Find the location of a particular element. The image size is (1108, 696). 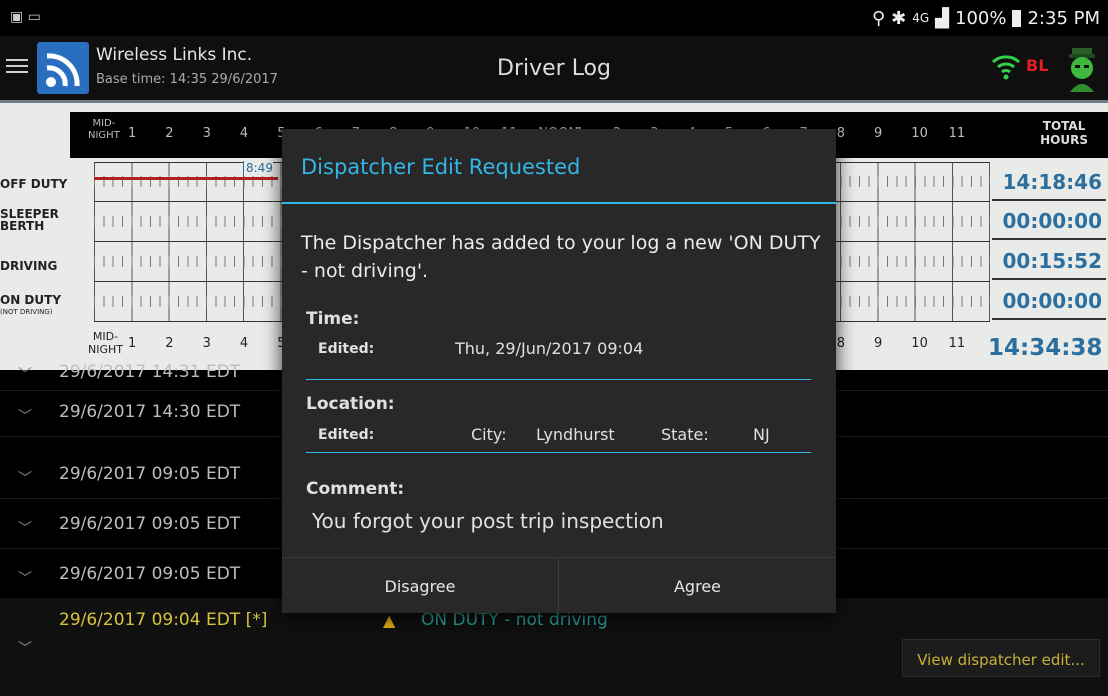

time-section-label: Time: is located at coordinates (333, 319).